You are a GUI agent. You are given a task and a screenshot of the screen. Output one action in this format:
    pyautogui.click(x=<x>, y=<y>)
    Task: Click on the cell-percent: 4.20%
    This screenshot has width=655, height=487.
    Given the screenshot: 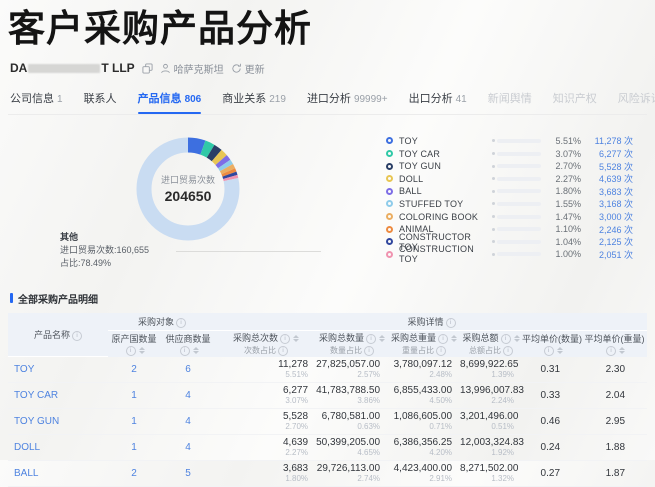 What is the action you would take?
    pyautogui.click(x=441, y=453)
    